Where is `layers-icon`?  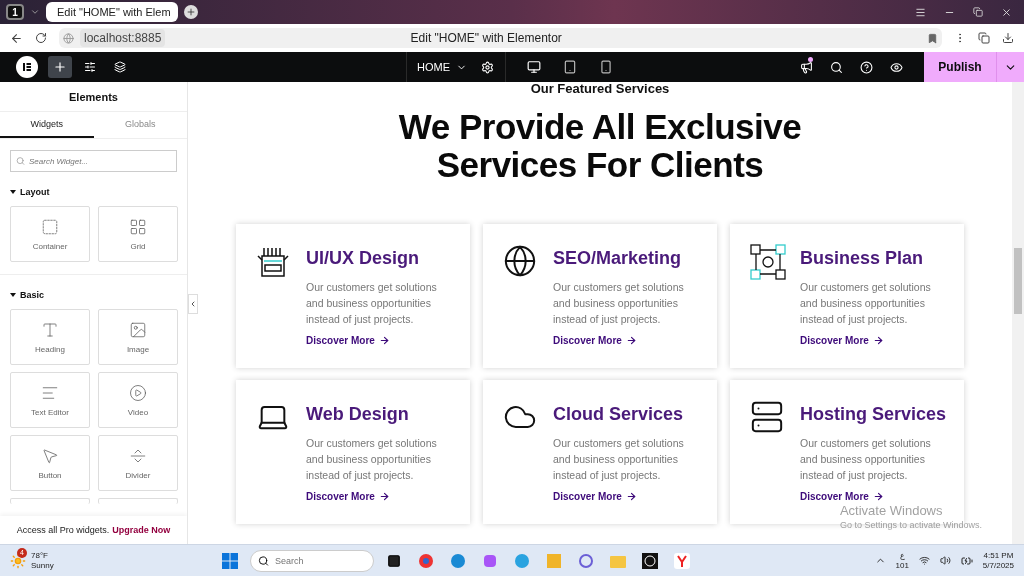
layers-icon is located at coordinates (120, 67).